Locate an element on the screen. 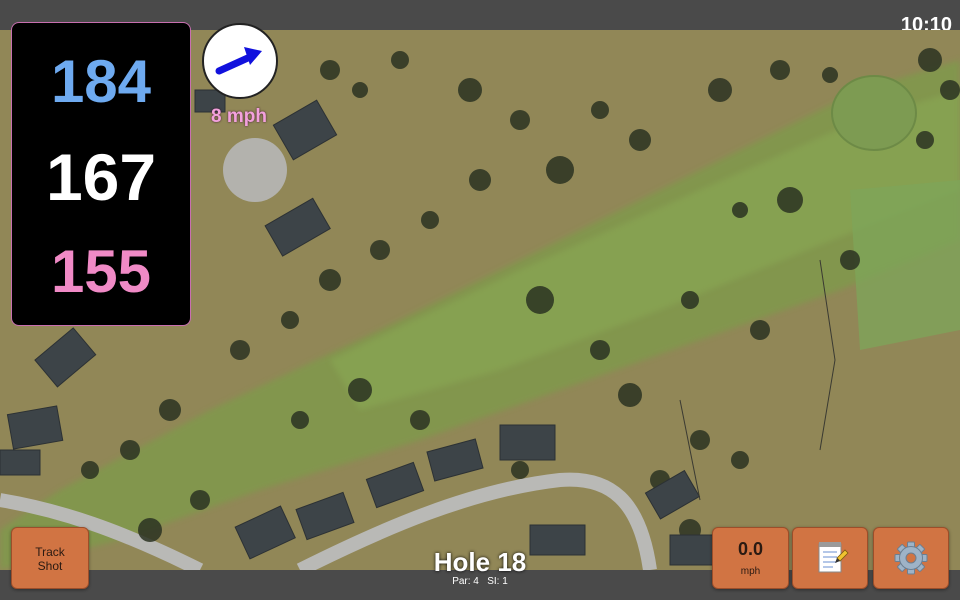 Image resolution: width=960 pixels, height=600 pixels. speed-value: 0.0 is located at coordinates (750, 549).